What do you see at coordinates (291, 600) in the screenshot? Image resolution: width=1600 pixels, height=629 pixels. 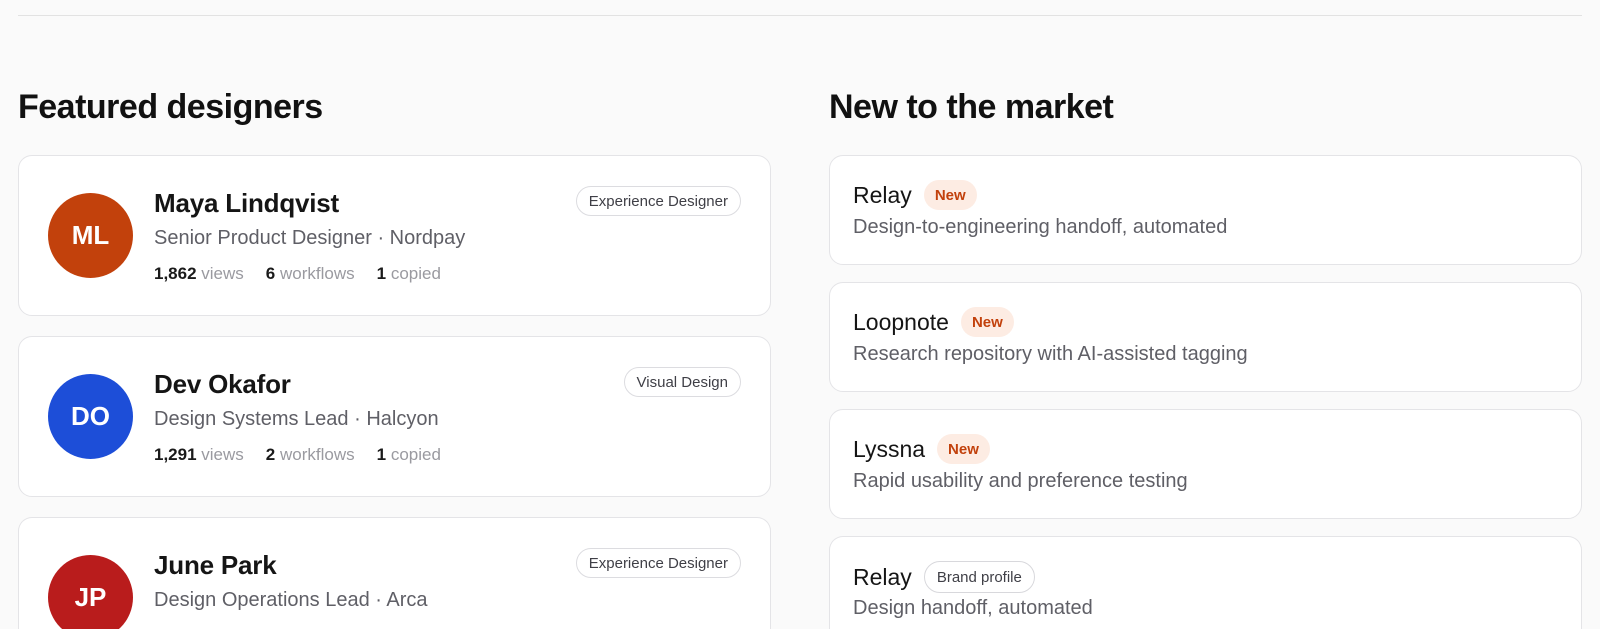 I see `designer-role: Design Operations Lead · Arca` at bounding box center [291, 600].